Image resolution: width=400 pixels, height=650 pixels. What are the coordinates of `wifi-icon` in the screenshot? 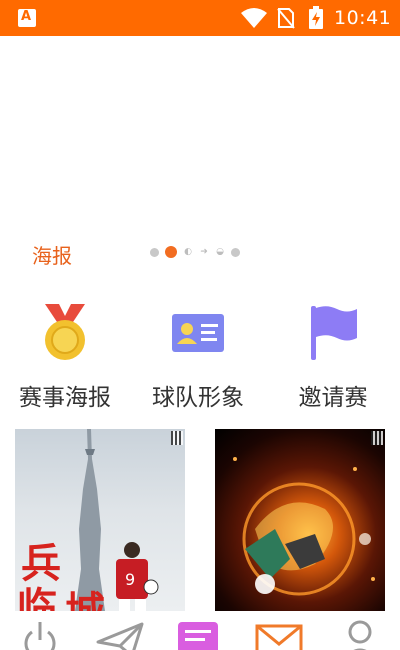 It's located at (254, 18).